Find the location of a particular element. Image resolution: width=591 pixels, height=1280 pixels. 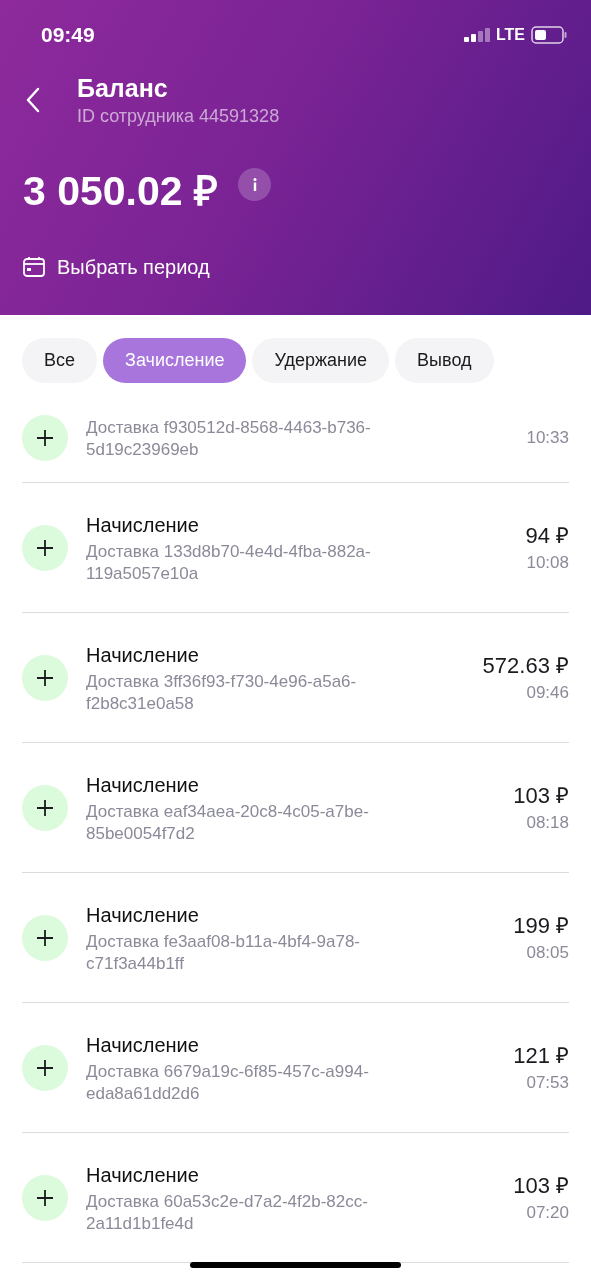

page-title: Баланс is located at coordinates (123, 88).